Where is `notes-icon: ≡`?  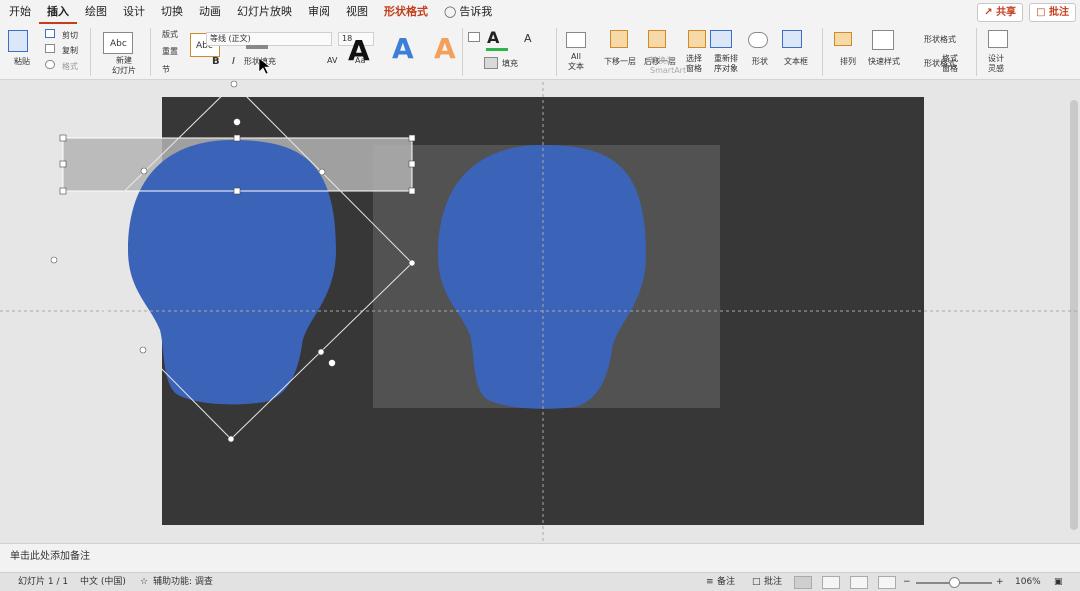 notes-icon: ≡ is located at coordinates (710, 582).